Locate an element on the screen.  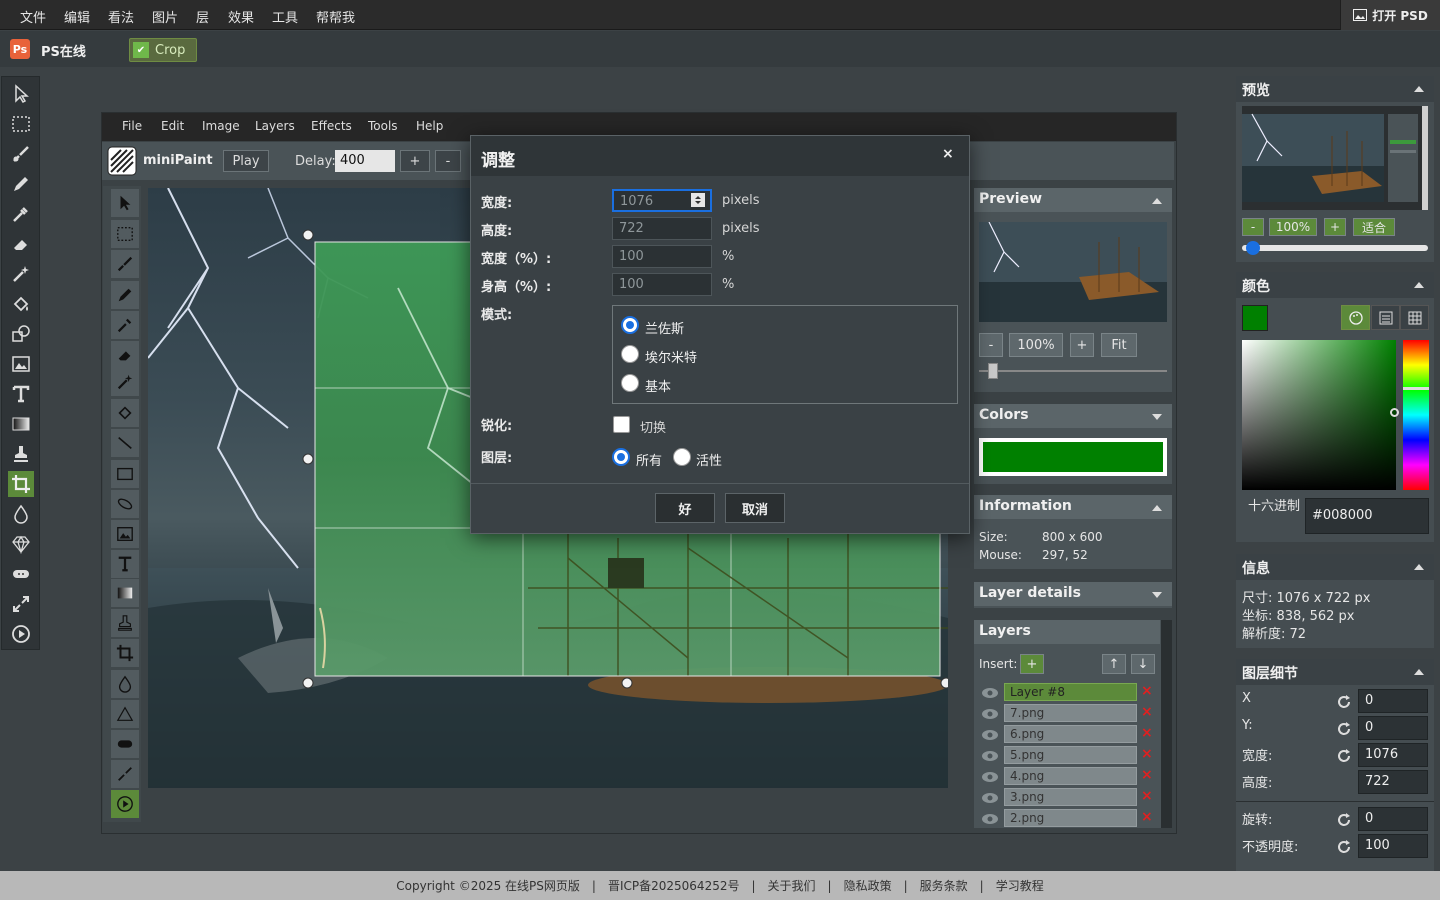
play-button: Play is located at coordinates (246, 161).